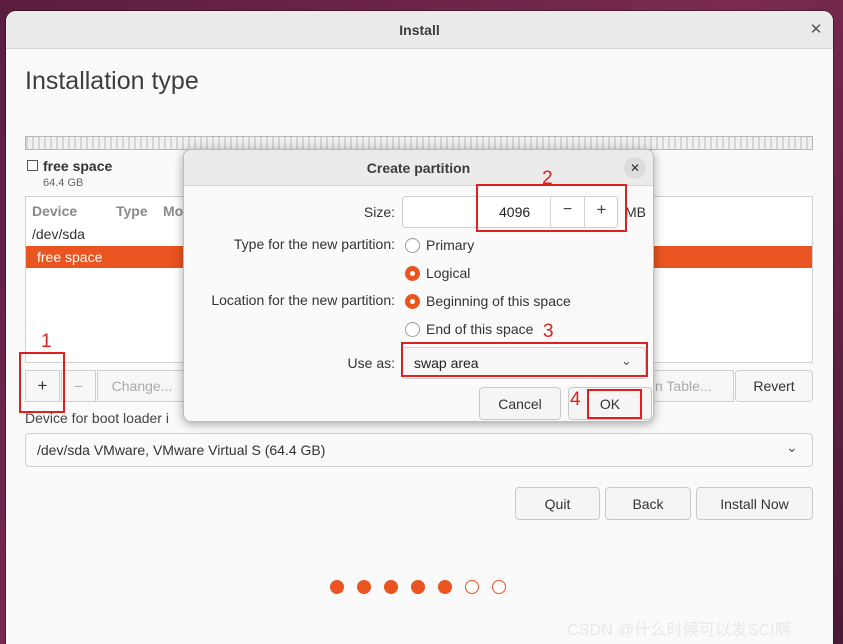  What do you see at coordinates (412, 245) in the screenshot?
I see `radio-primary` at bounding box center [412, 245].